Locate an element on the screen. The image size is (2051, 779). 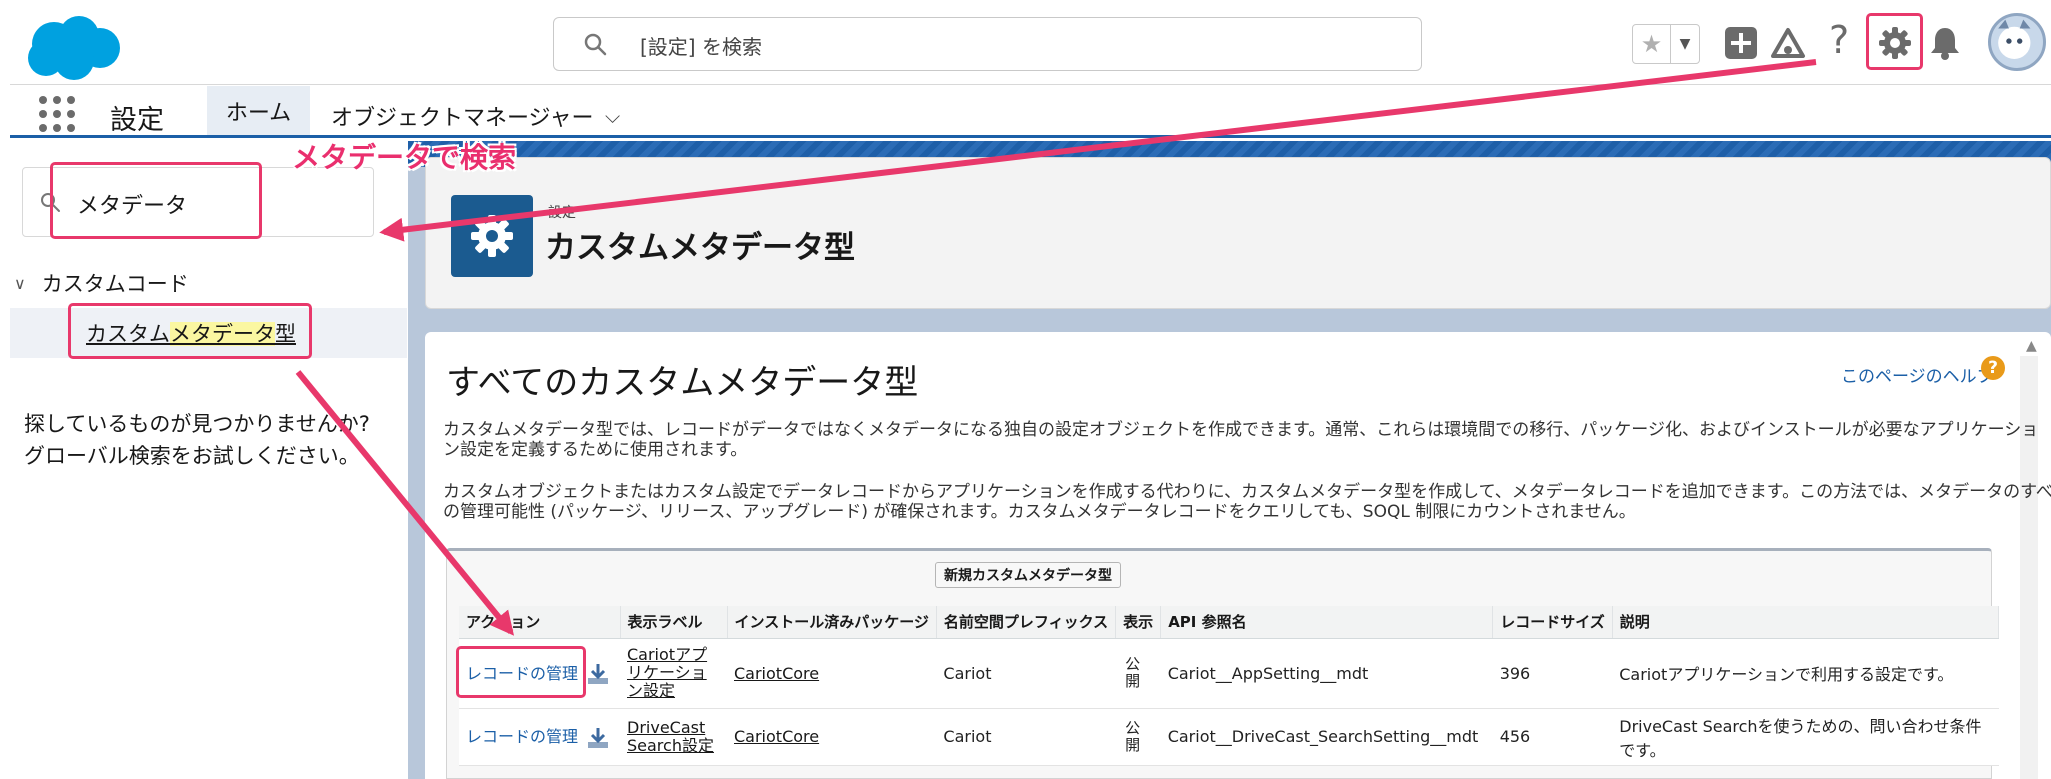
type-label-link: Cariotアプリケーション設定 is located at coordinates (673, 673).